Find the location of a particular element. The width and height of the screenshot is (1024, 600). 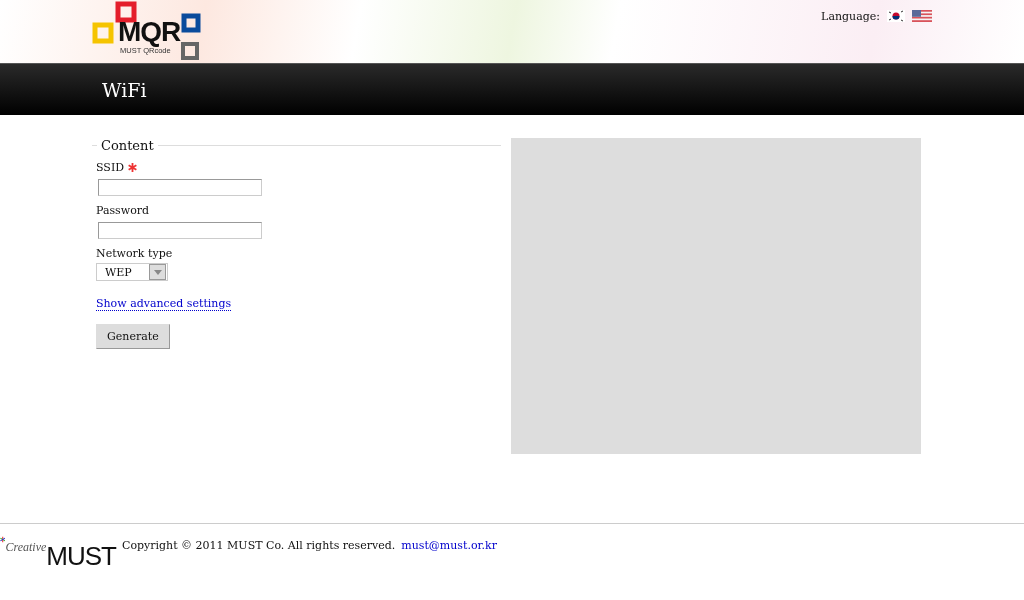

usa-flag-icon is located at coordinates (922, 16).